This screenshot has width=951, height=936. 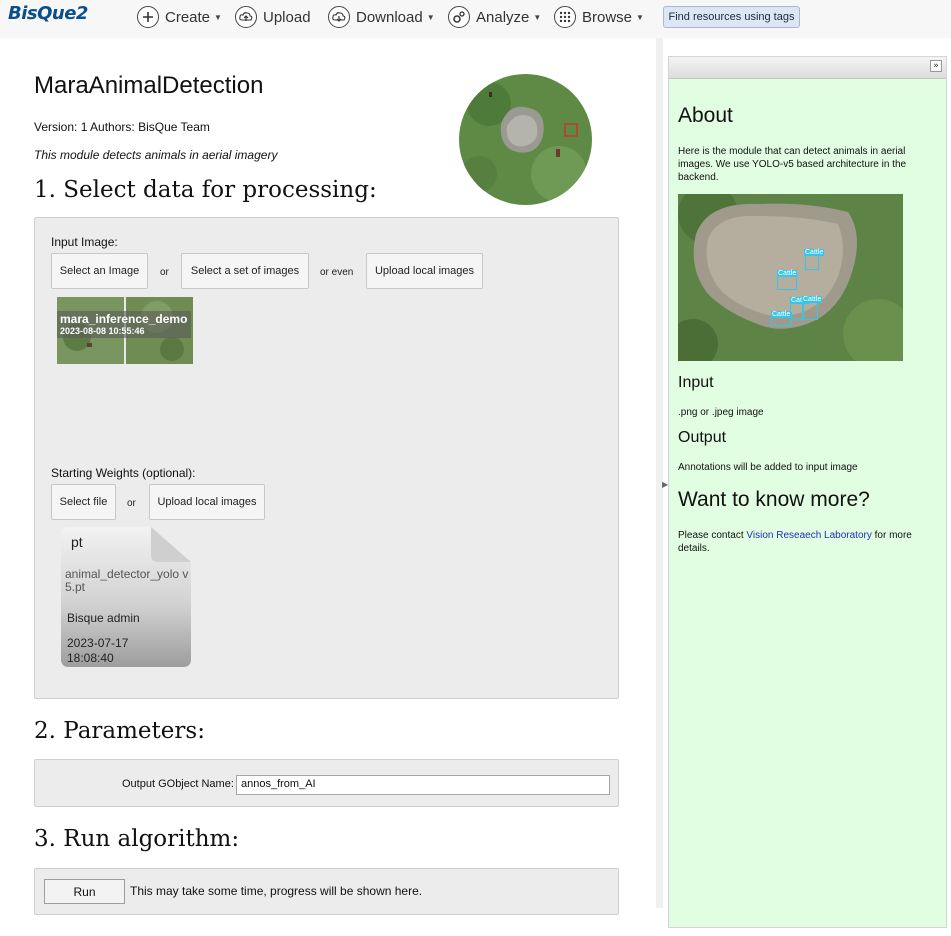 I want to click on module-hero-image, so click(x=525, y=139).